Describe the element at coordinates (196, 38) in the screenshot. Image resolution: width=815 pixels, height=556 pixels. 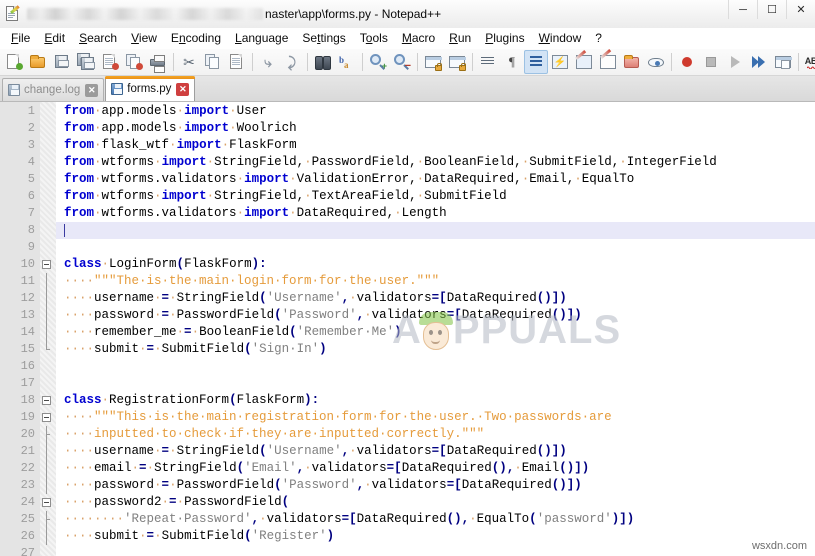
I see `menu-encoding: Encoding` at that location.